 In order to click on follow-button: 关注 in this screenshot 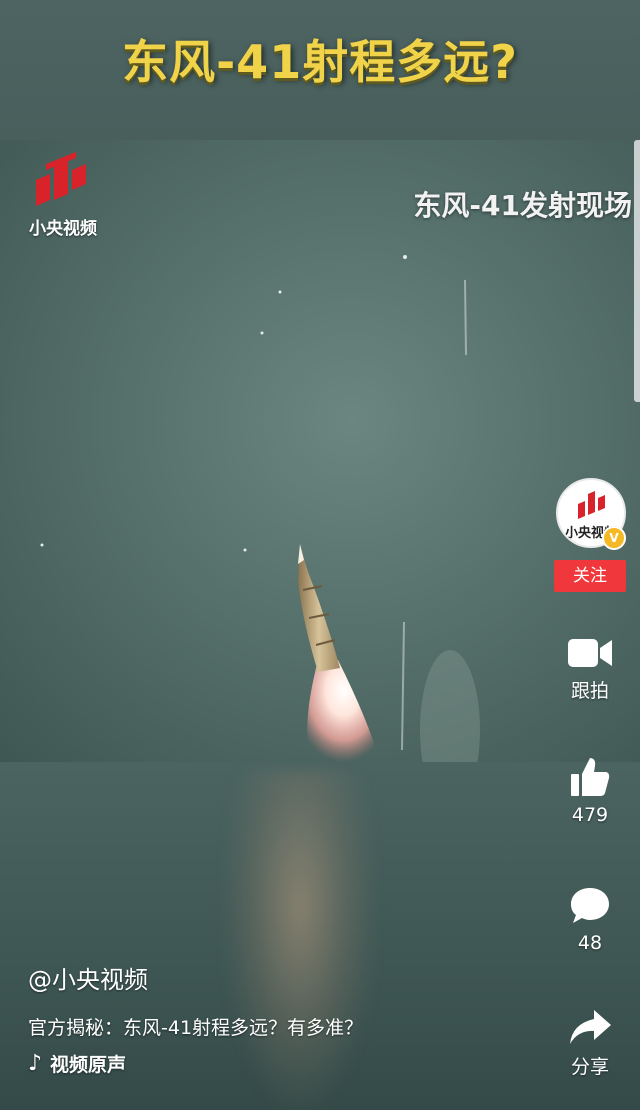, I will do `click(590, 576)`.